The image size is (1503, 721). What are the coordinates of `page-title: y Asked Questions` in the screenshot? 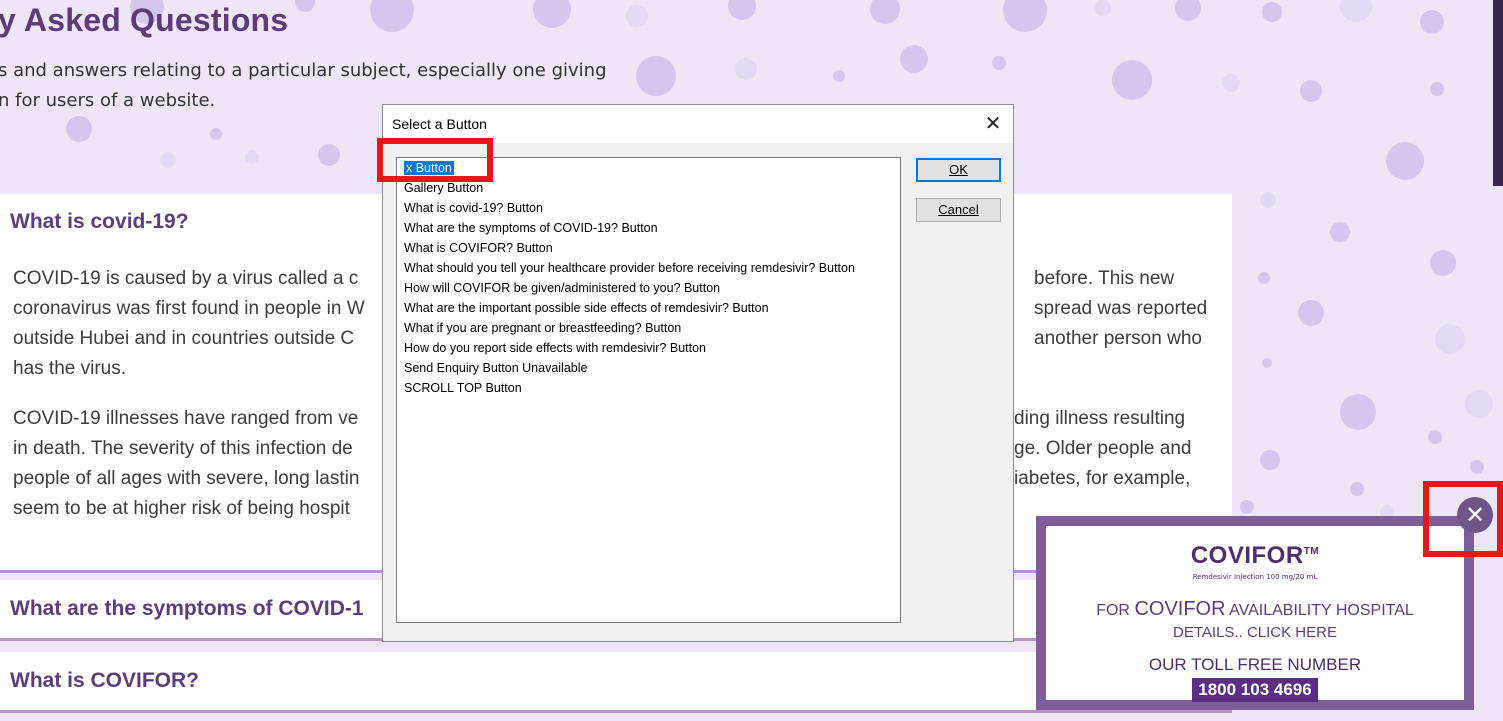 It's located at (144, 20).